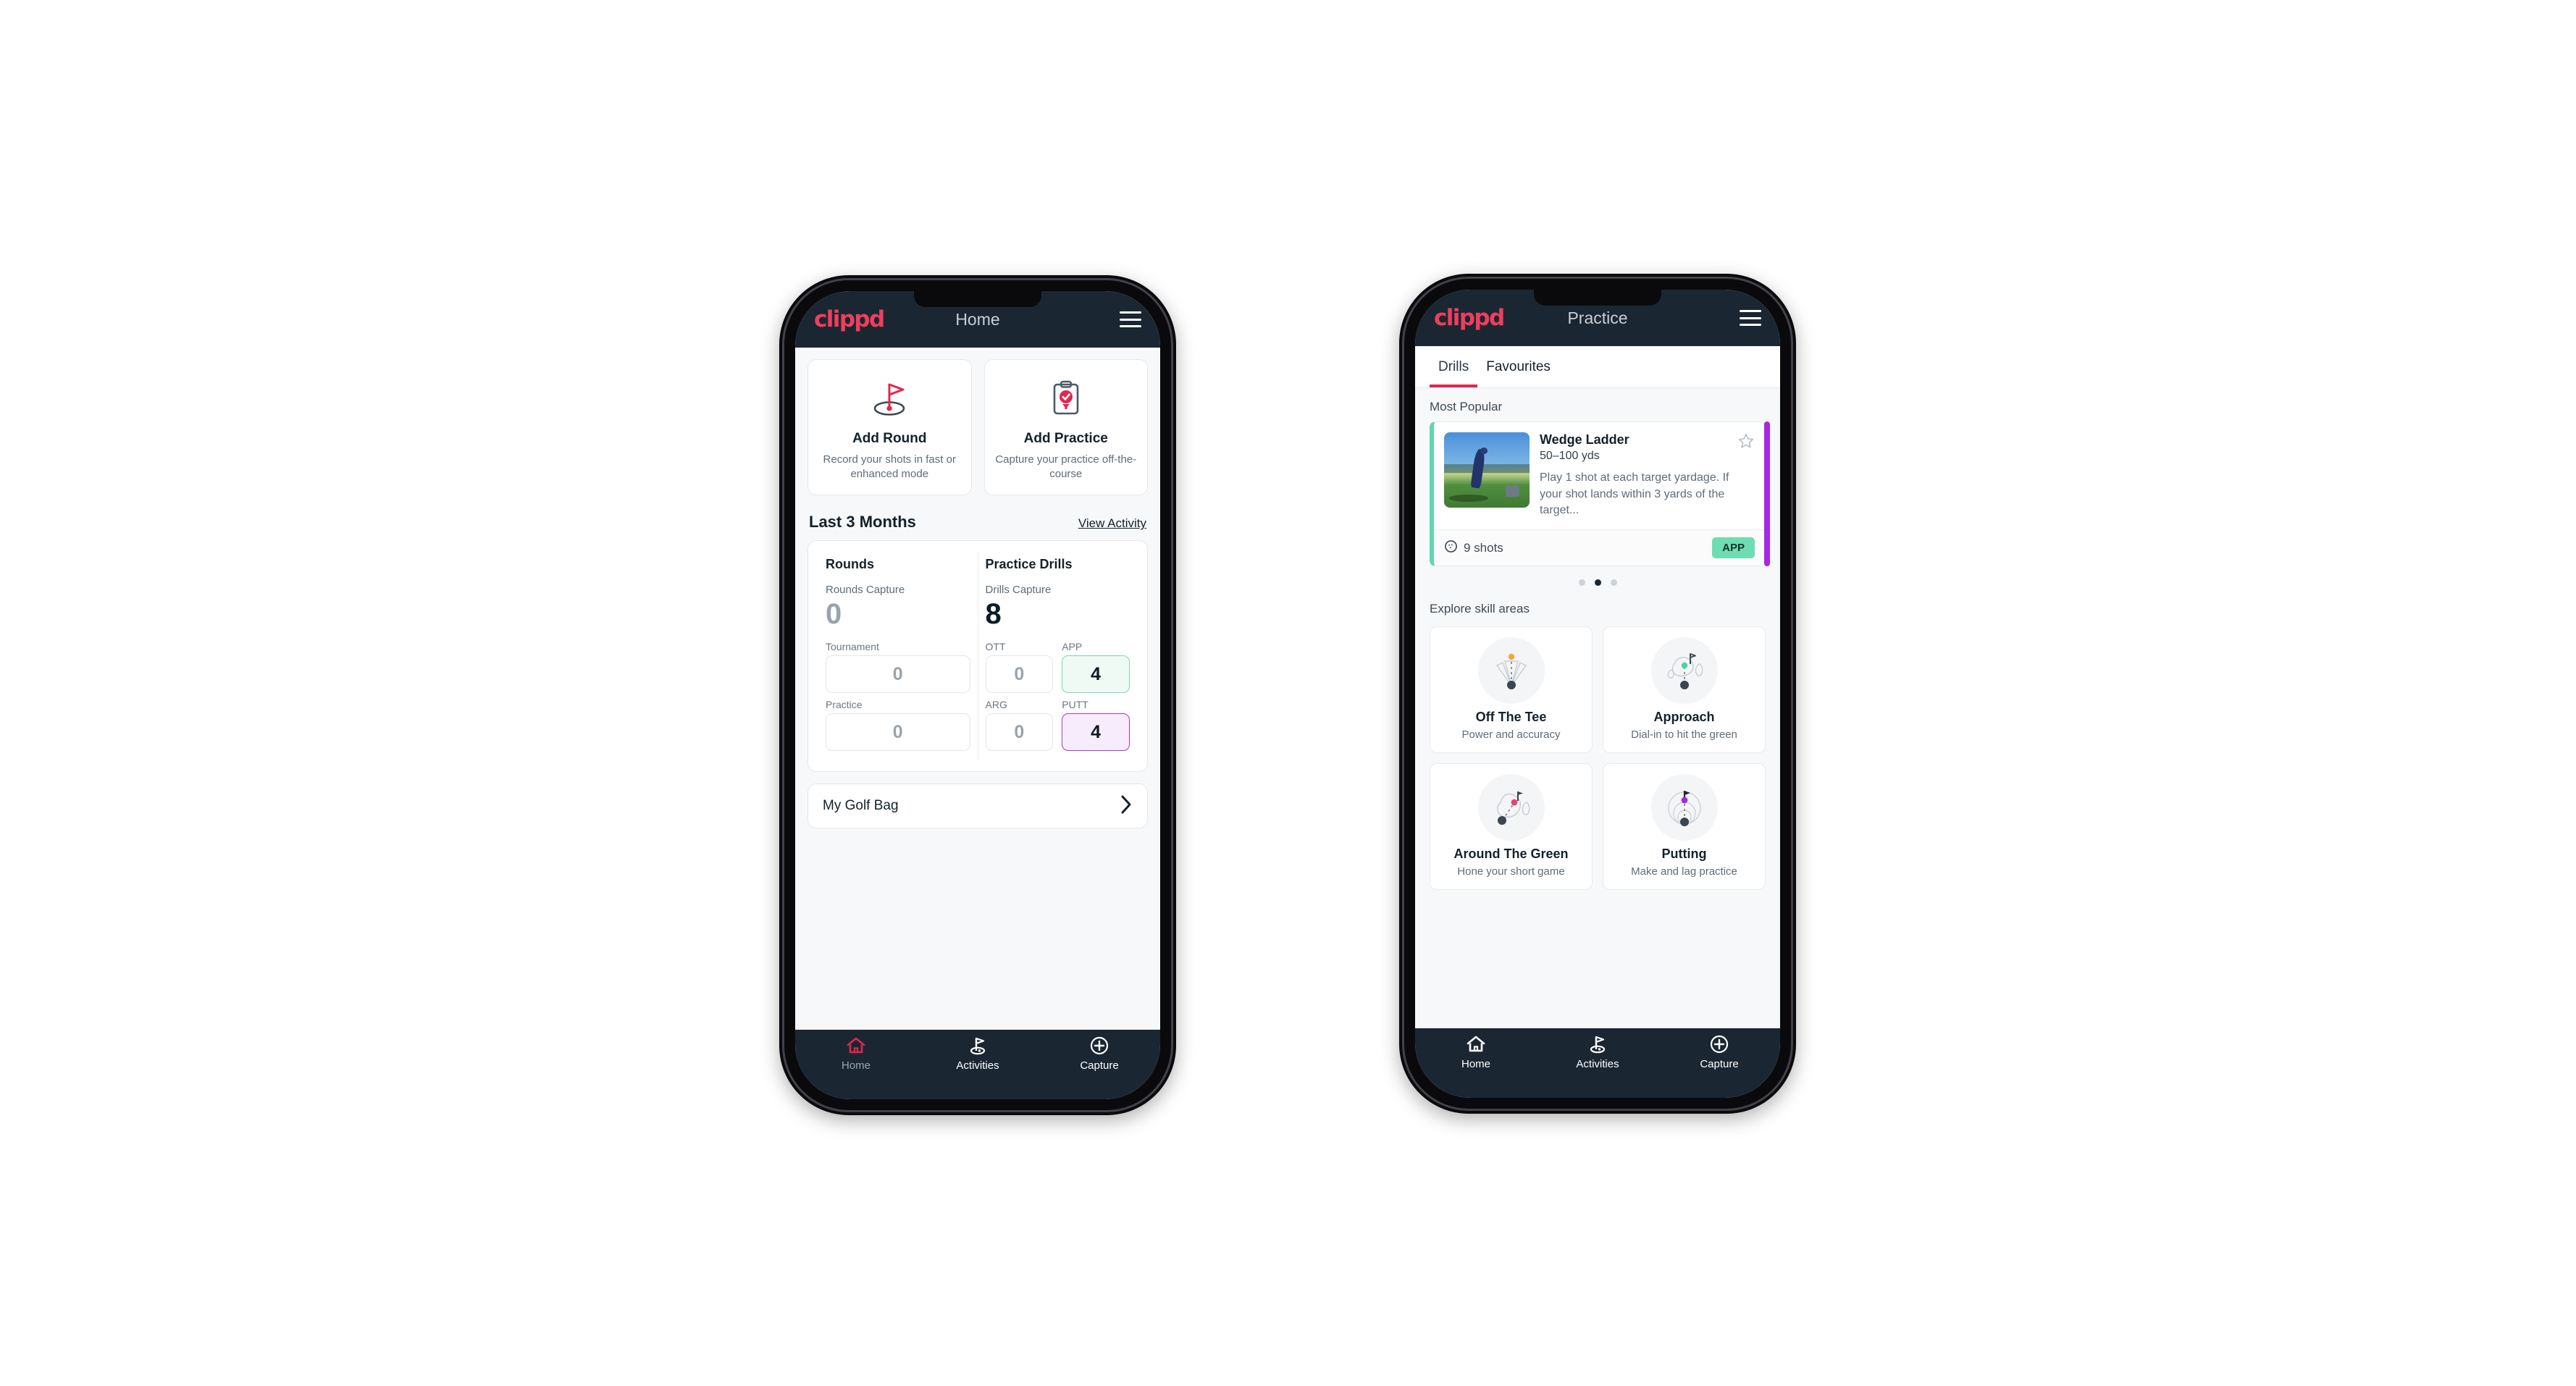 The image size is (2576, 1386). I want to click on drill-ott-label: OTT, so click(995, 647).